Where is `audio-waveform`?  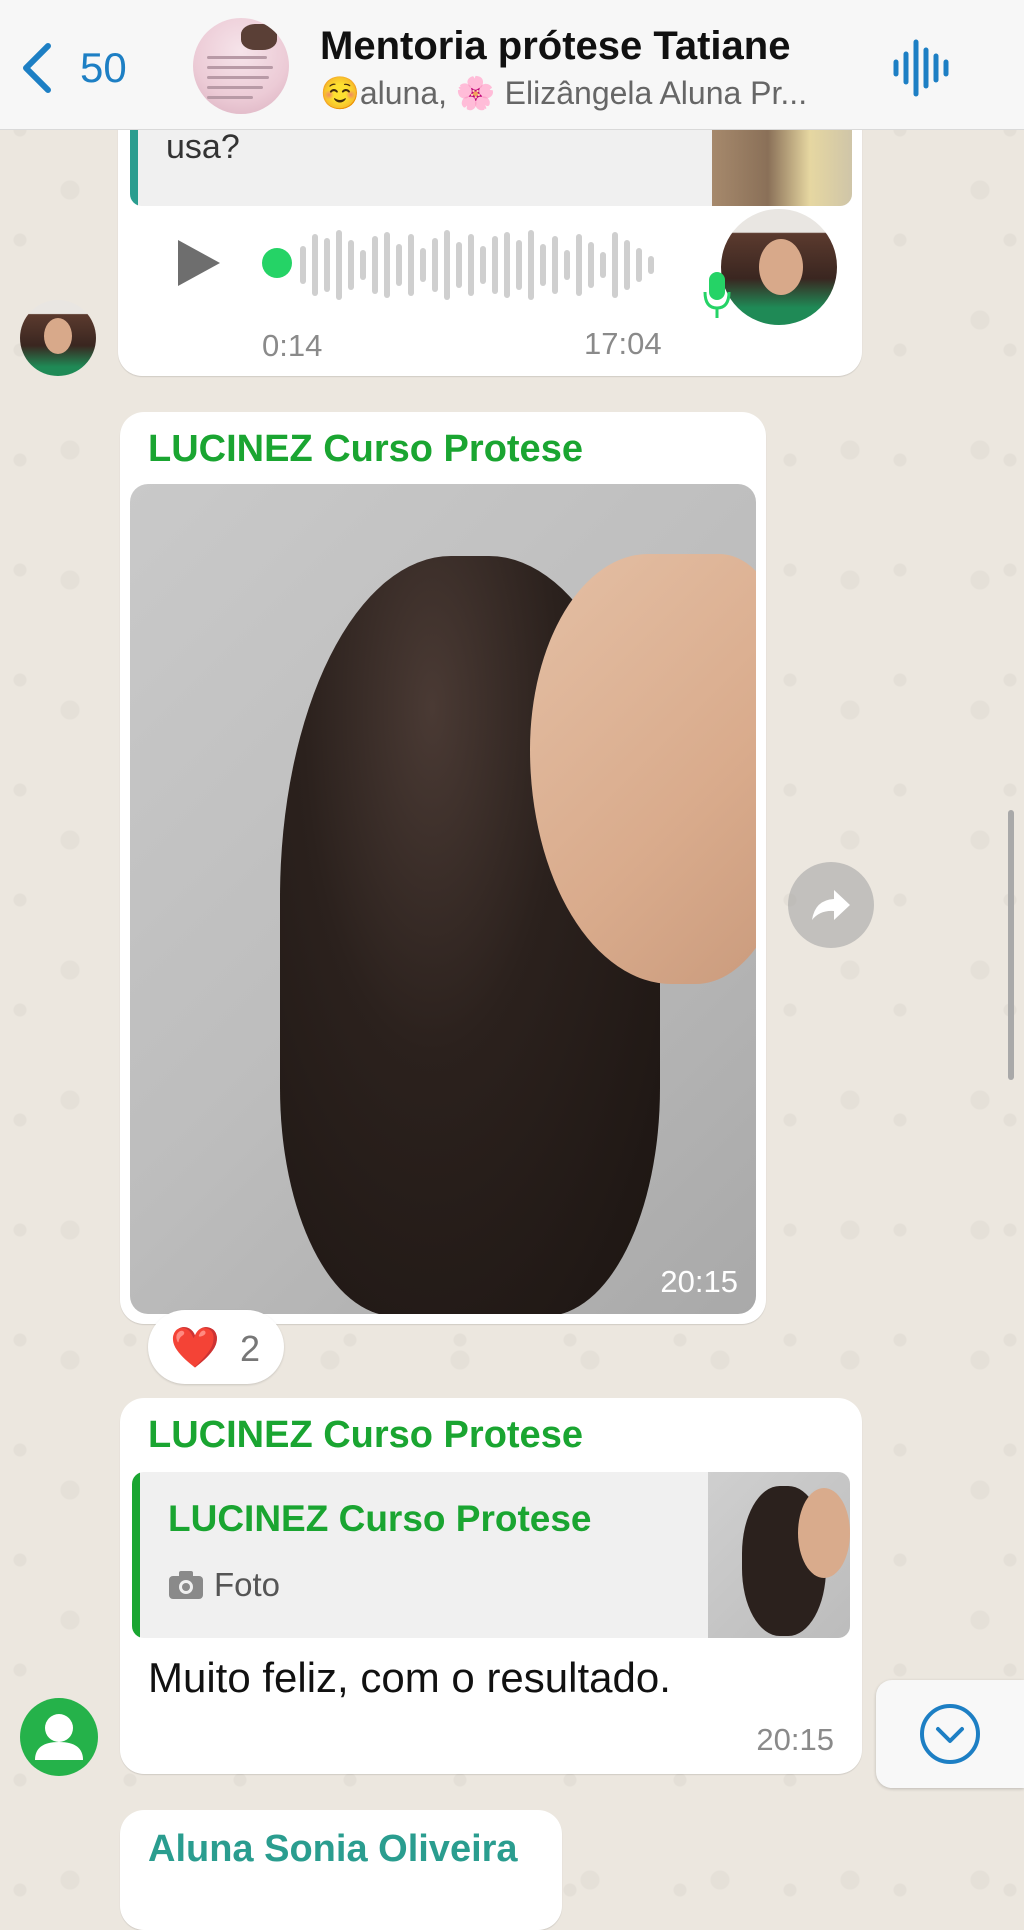
audio-waveform is located at coordinates (490, 265).